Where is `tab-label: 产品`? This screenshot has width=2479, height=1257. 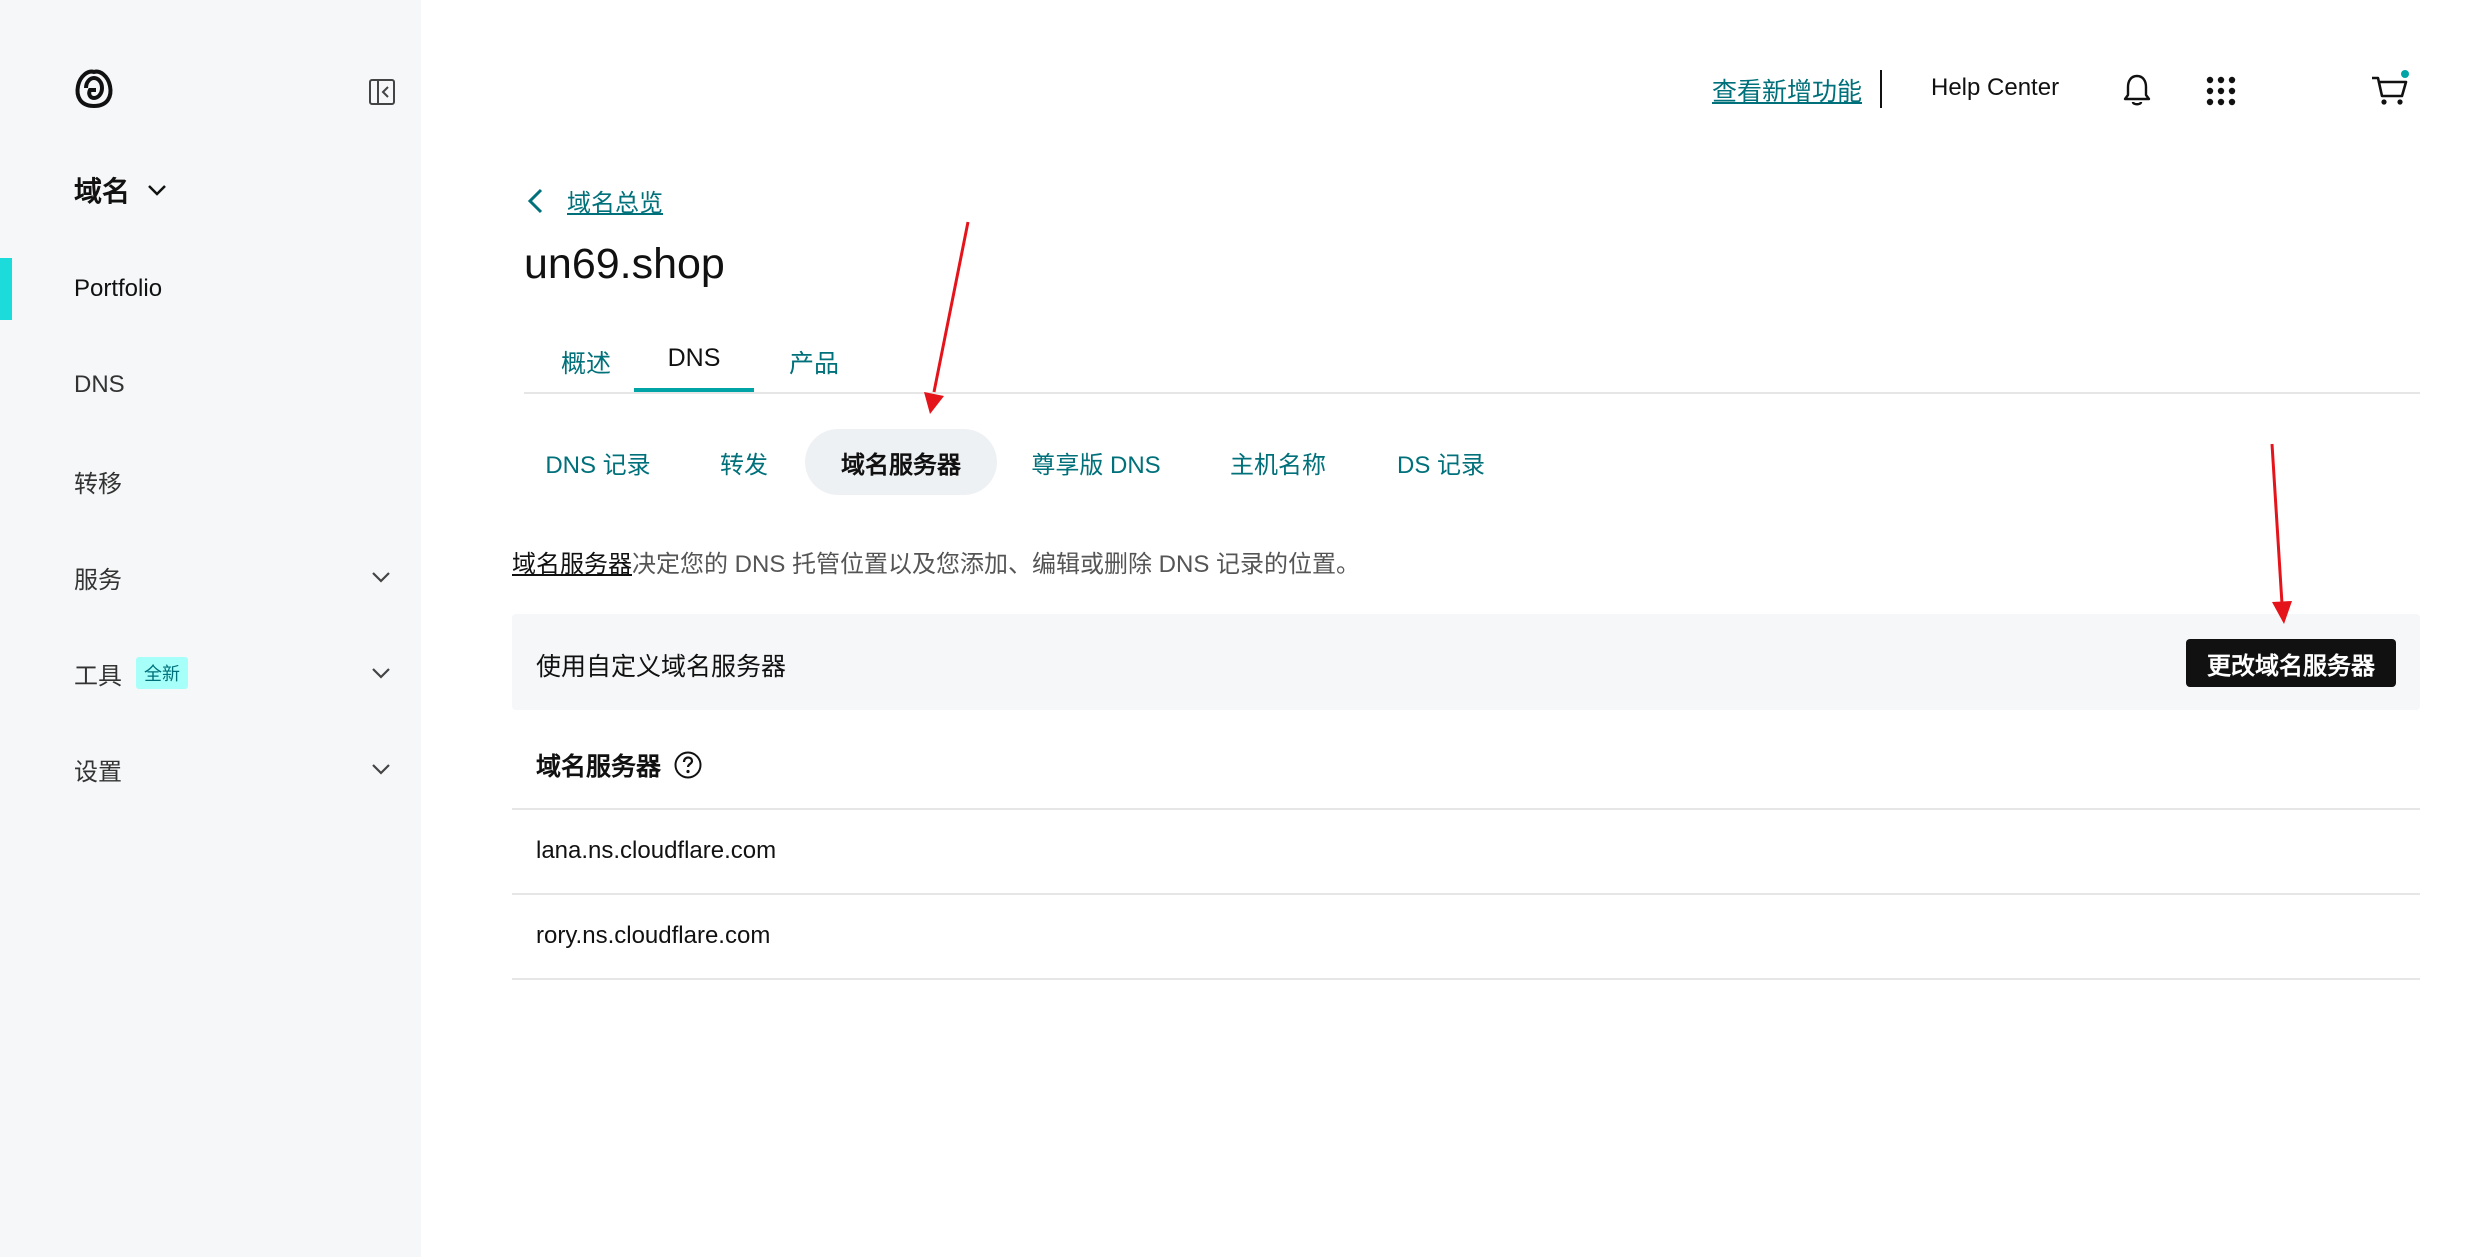
tab-label: 产品 is located at coordinates (813, 364).